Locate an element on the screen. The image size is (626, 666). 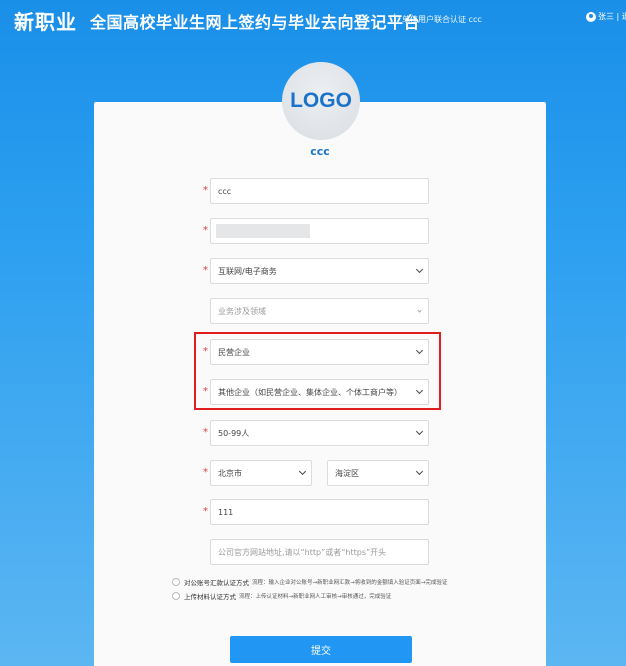
district-value: 海淀区 is located at coordinates (347, 473).